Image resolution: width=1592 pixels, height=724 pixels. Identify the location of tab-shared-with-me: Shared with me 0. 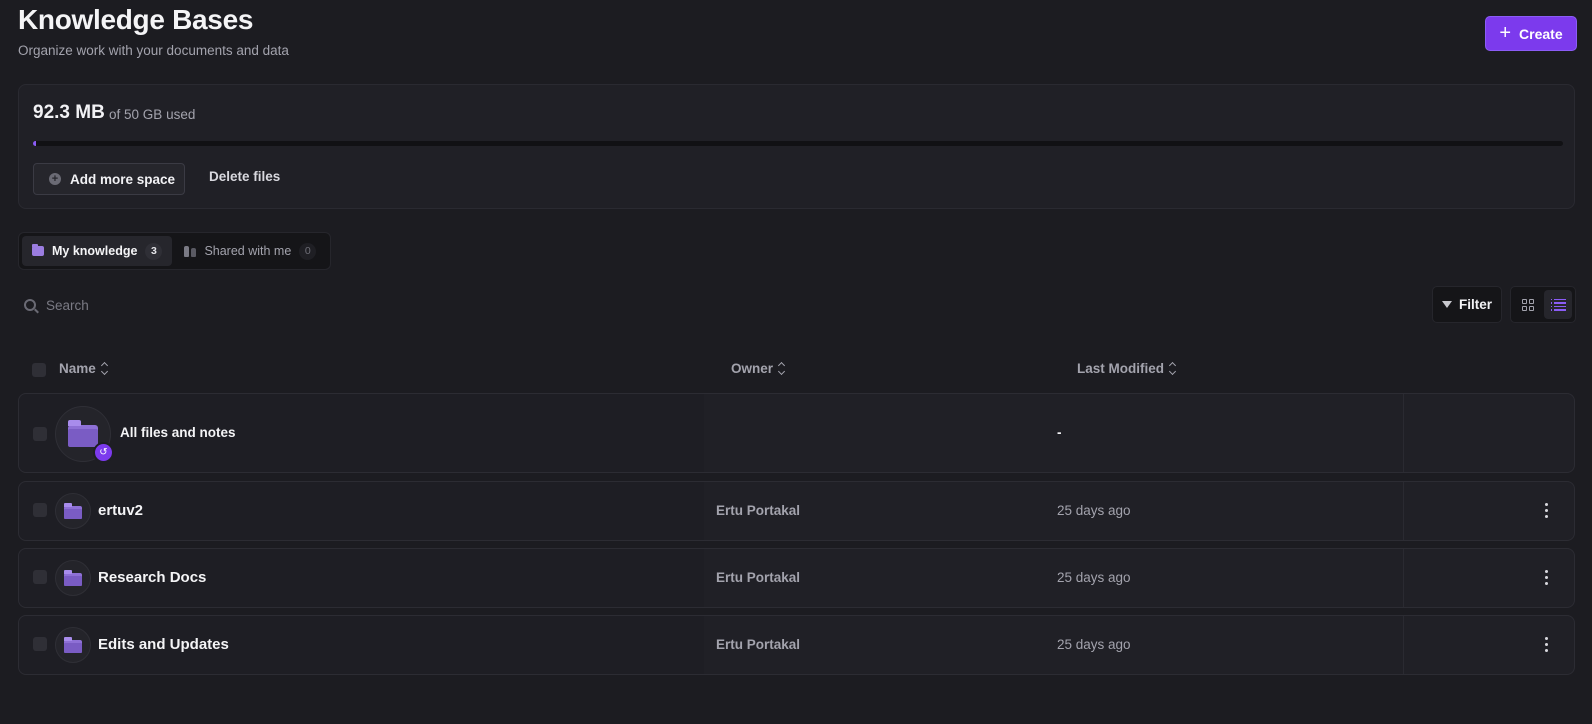
(250, 251).